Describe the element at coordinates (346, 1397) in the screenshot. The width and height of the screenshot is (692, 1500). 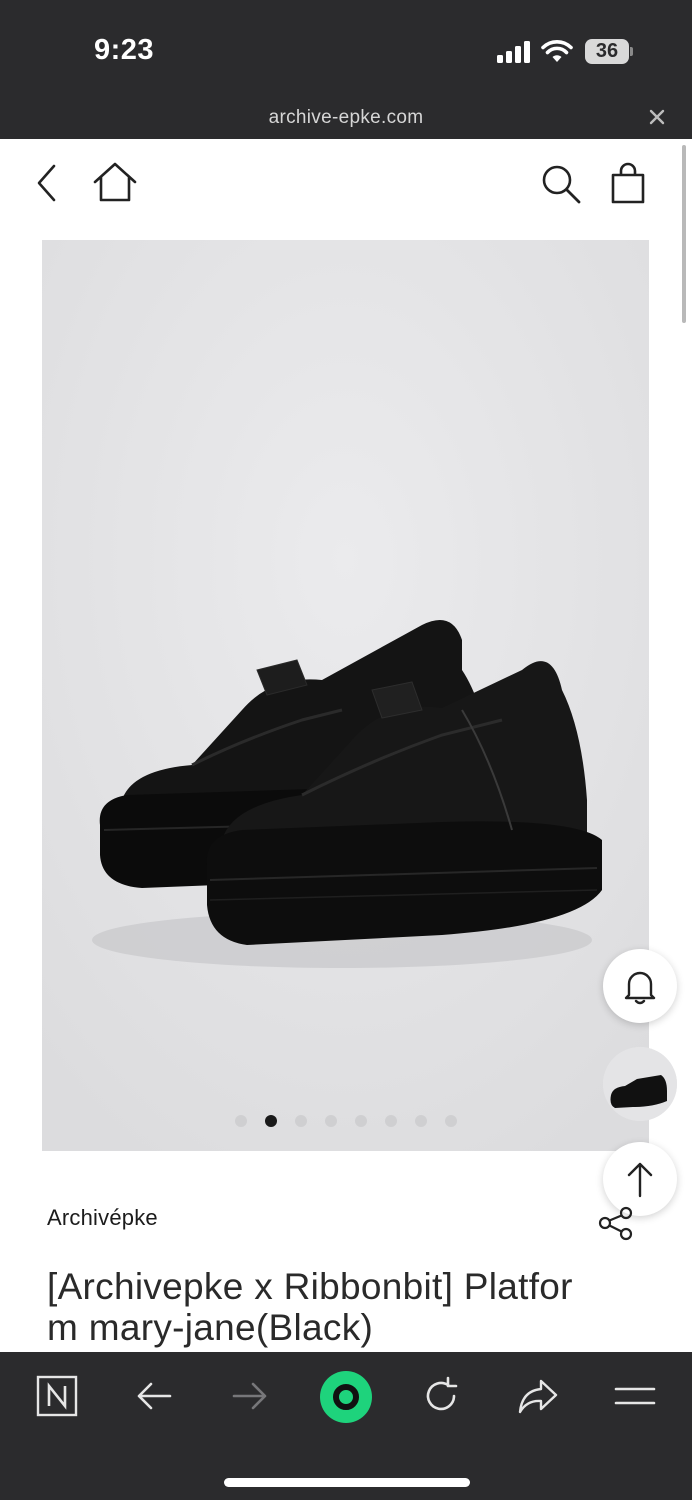
I see `green-dot-button` at that location.